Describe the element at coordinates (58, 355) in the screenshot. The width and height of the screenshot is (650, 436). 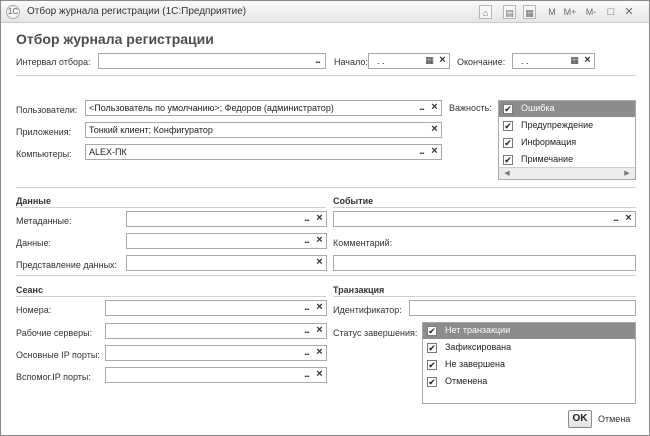
I see `main-ports-label: Основные IP порты:` at that location.